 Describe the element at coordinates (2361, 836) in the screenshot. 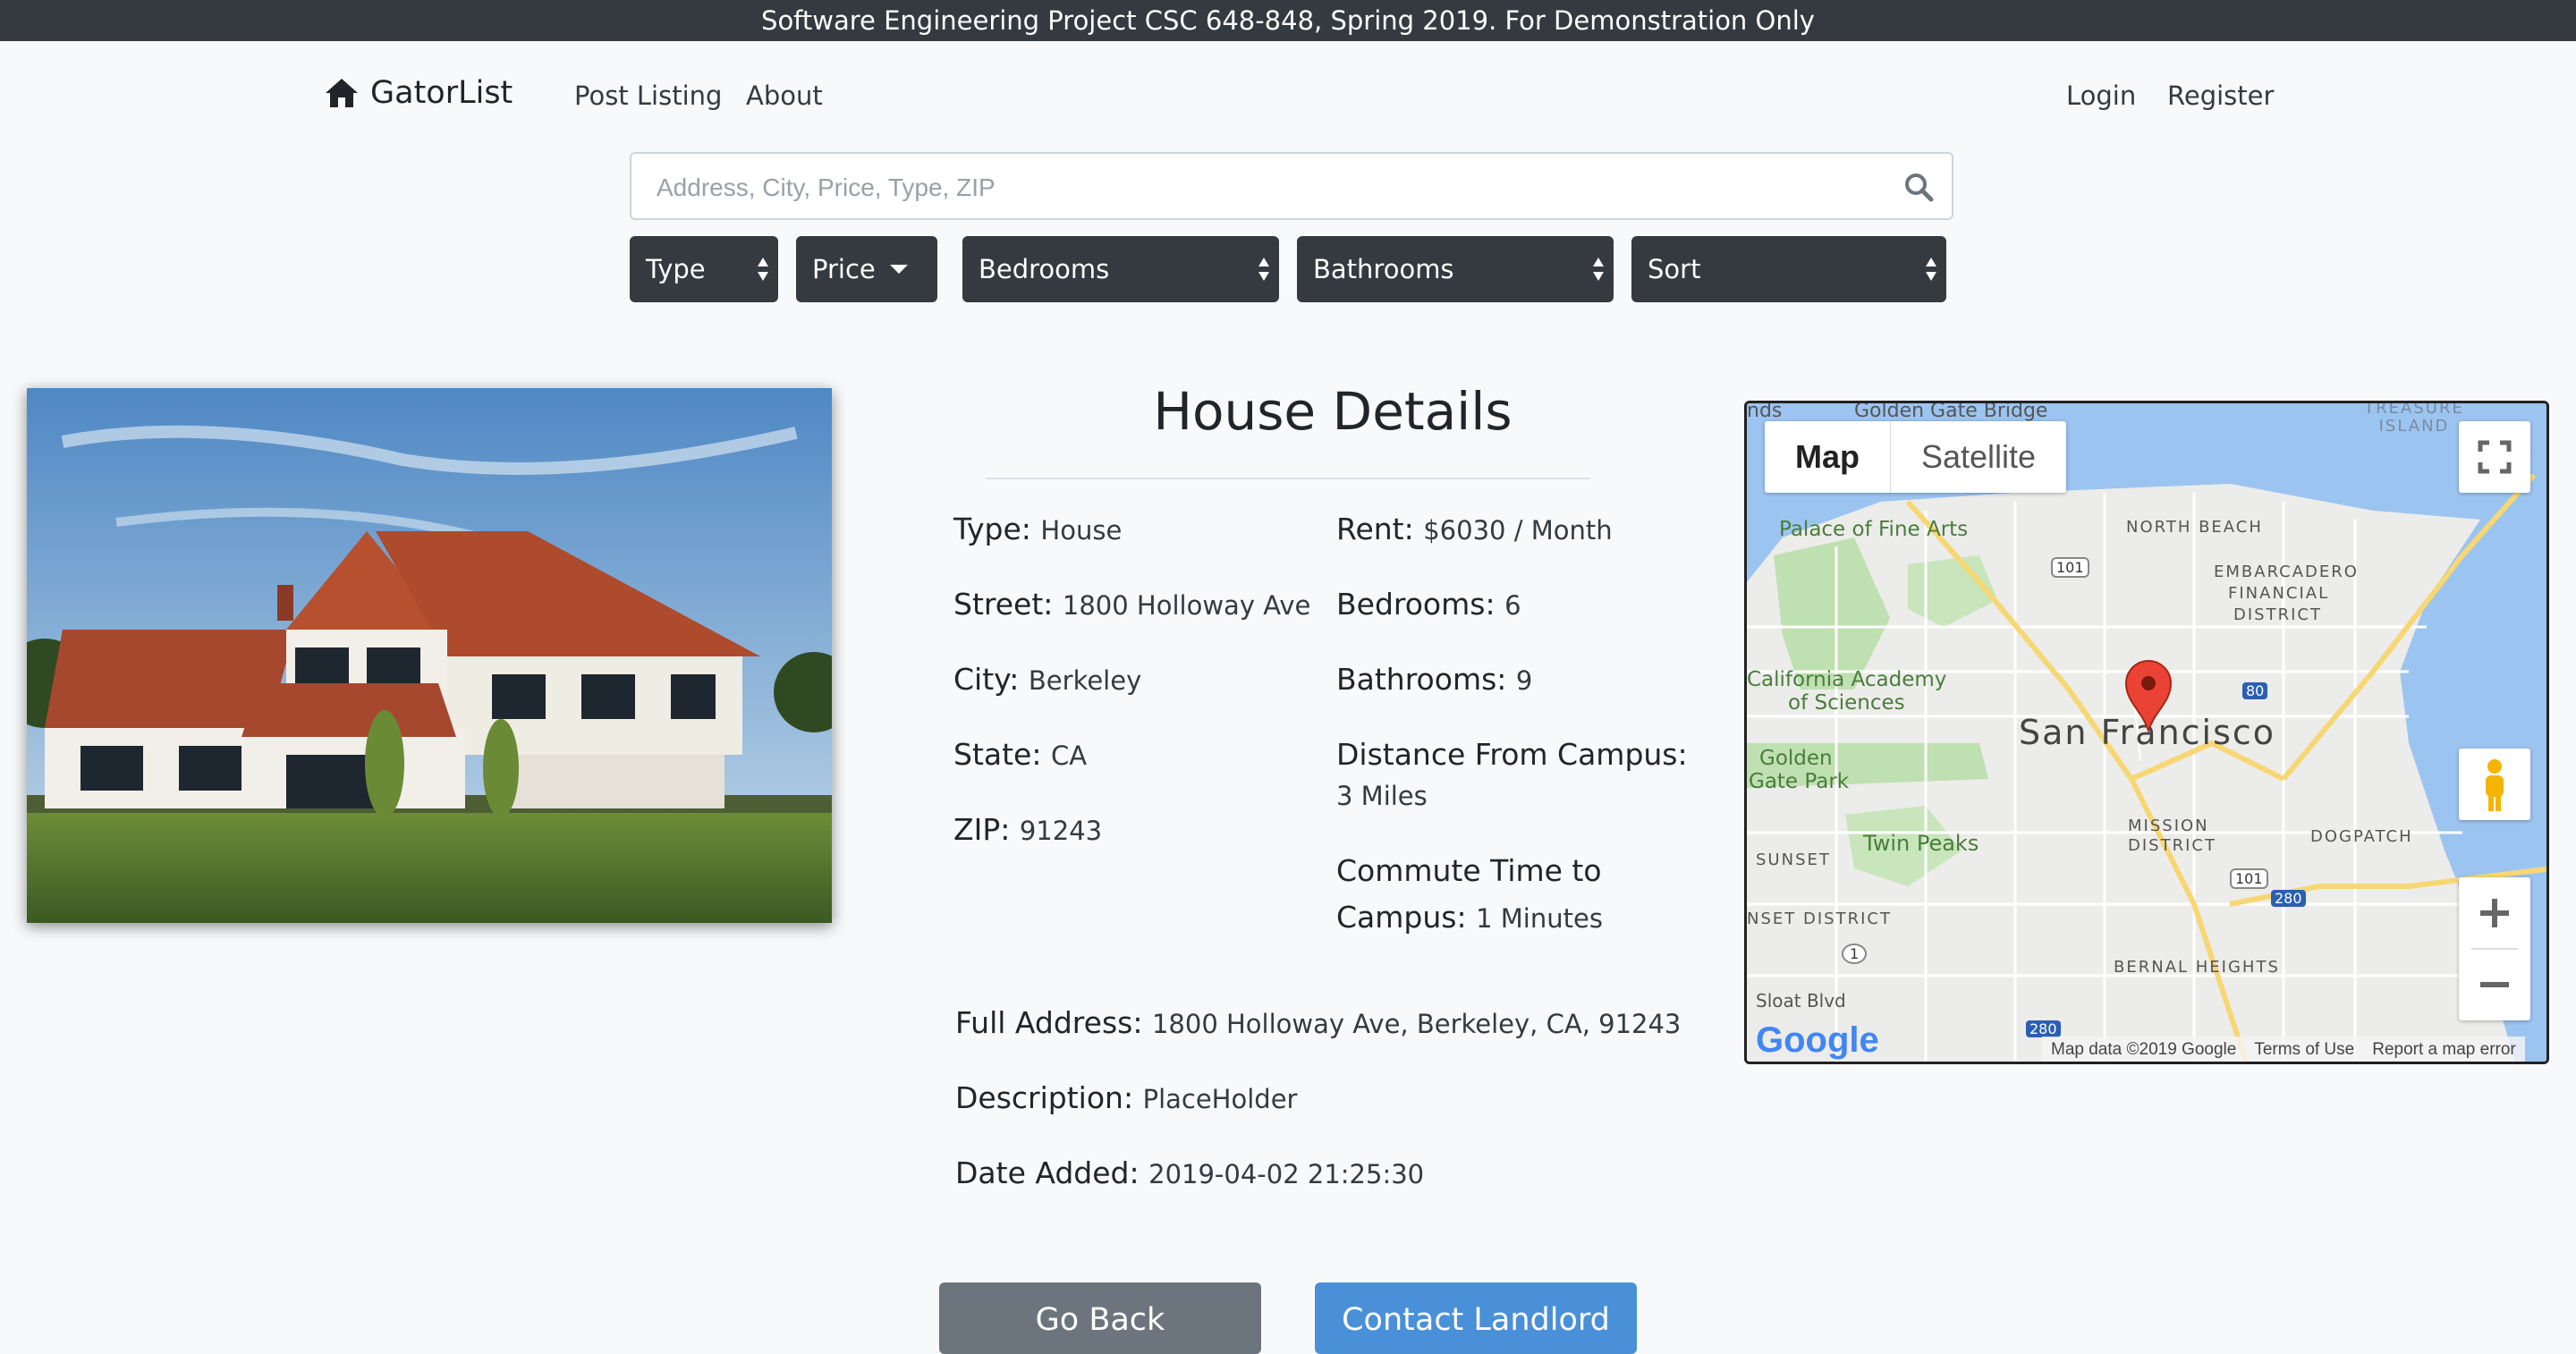

I see `map-label-dogpatch: DOGPATCH` at that location.